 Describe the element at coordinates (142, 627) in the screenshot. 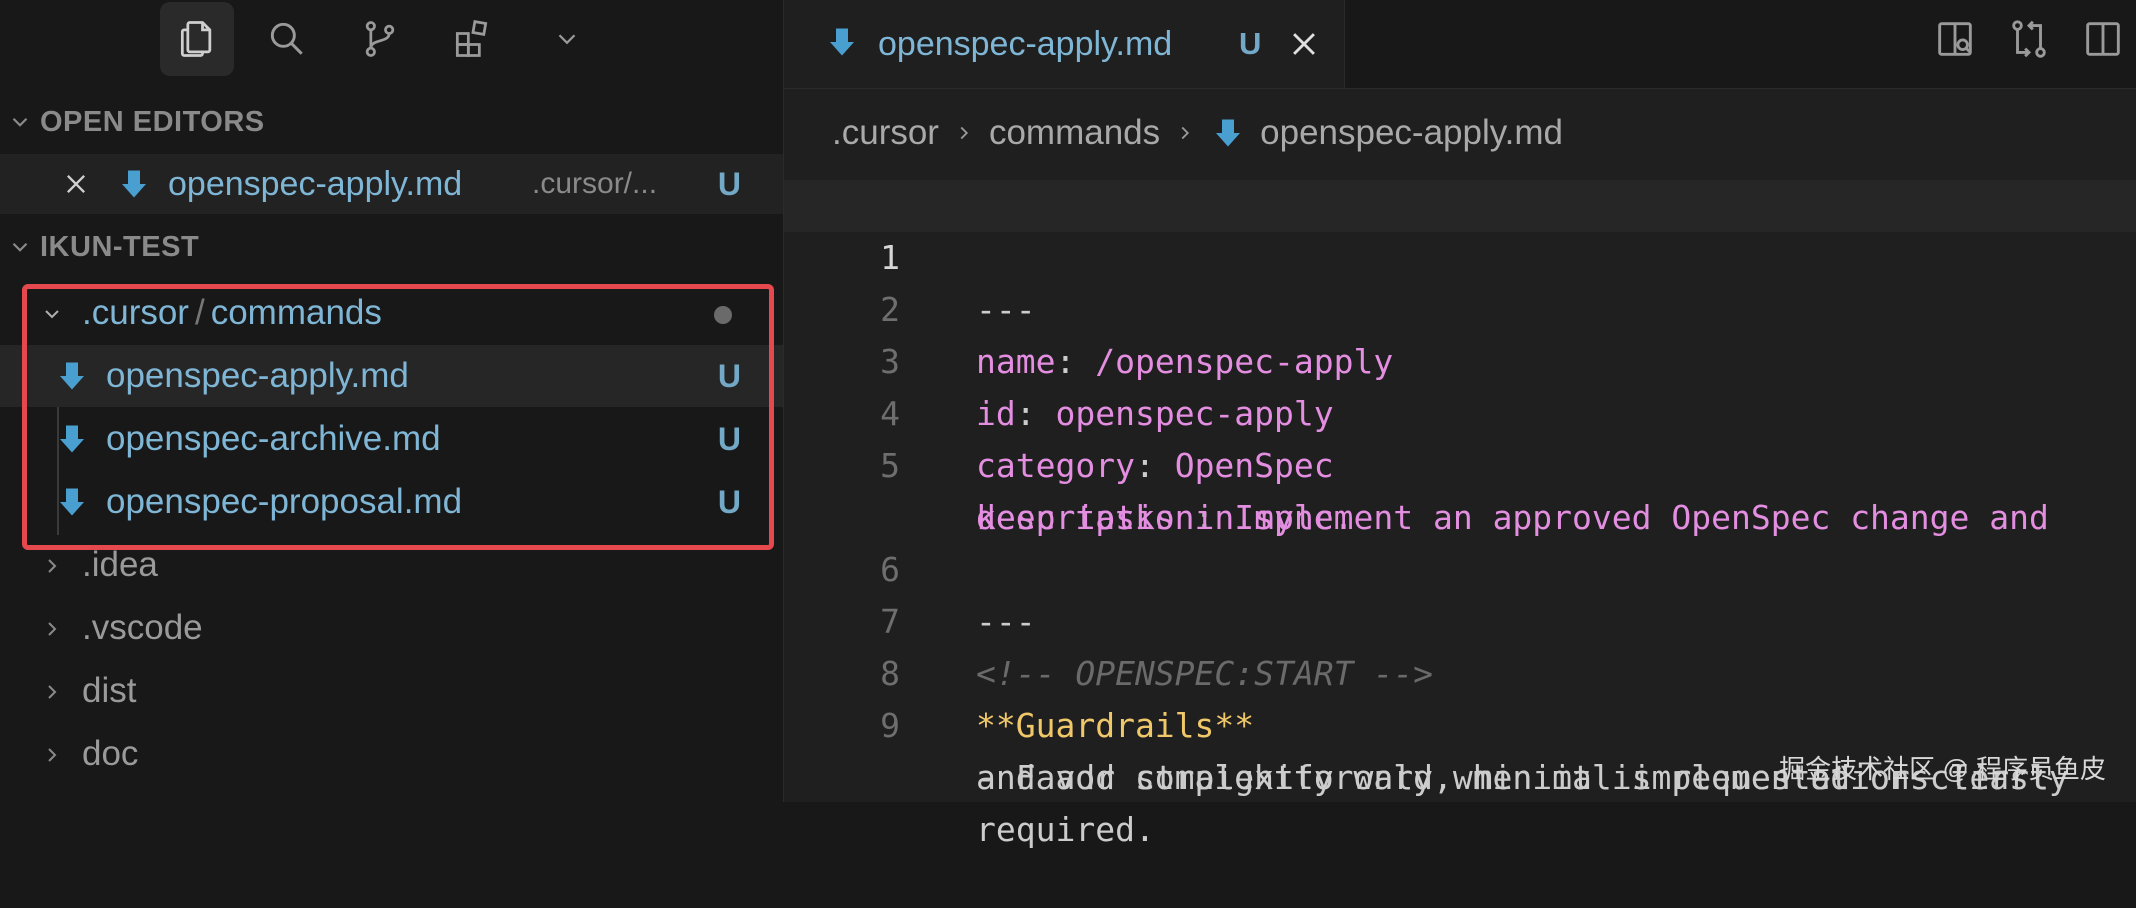

I see `folder-name: .vscode` at that location.